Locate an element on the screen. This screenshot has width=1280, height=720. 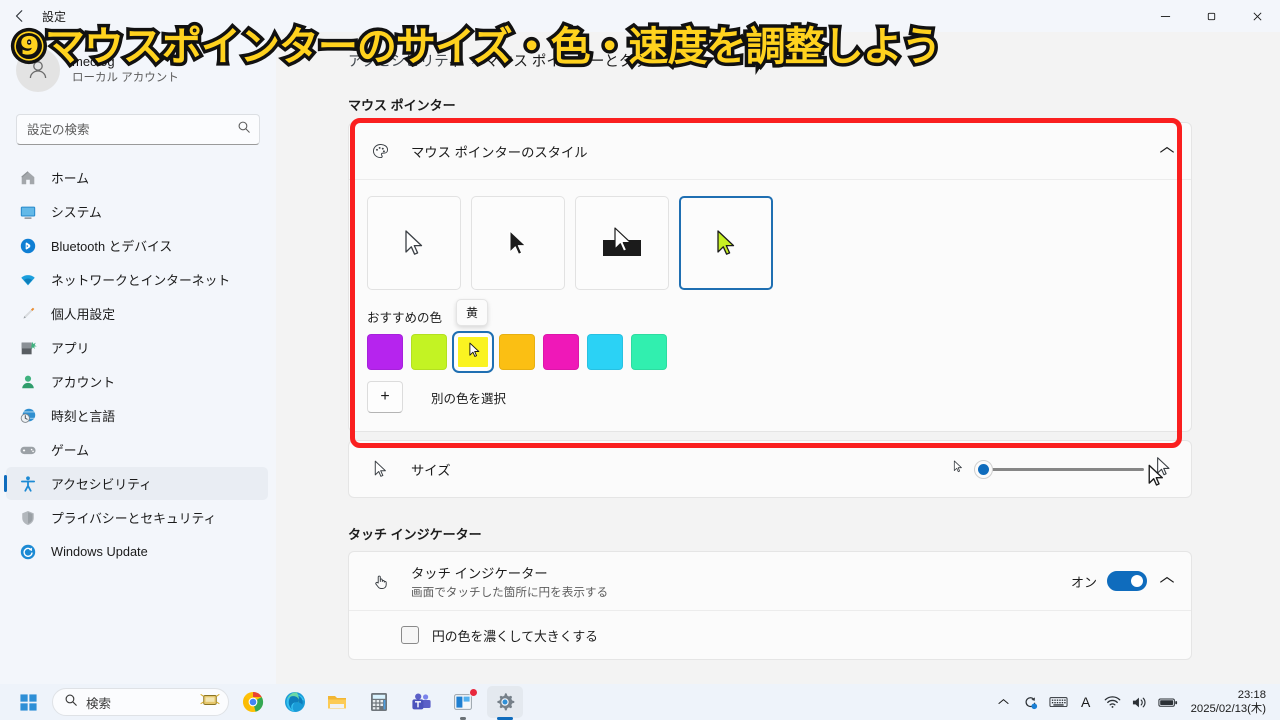
settings-search is located at coordinates (138, 129).